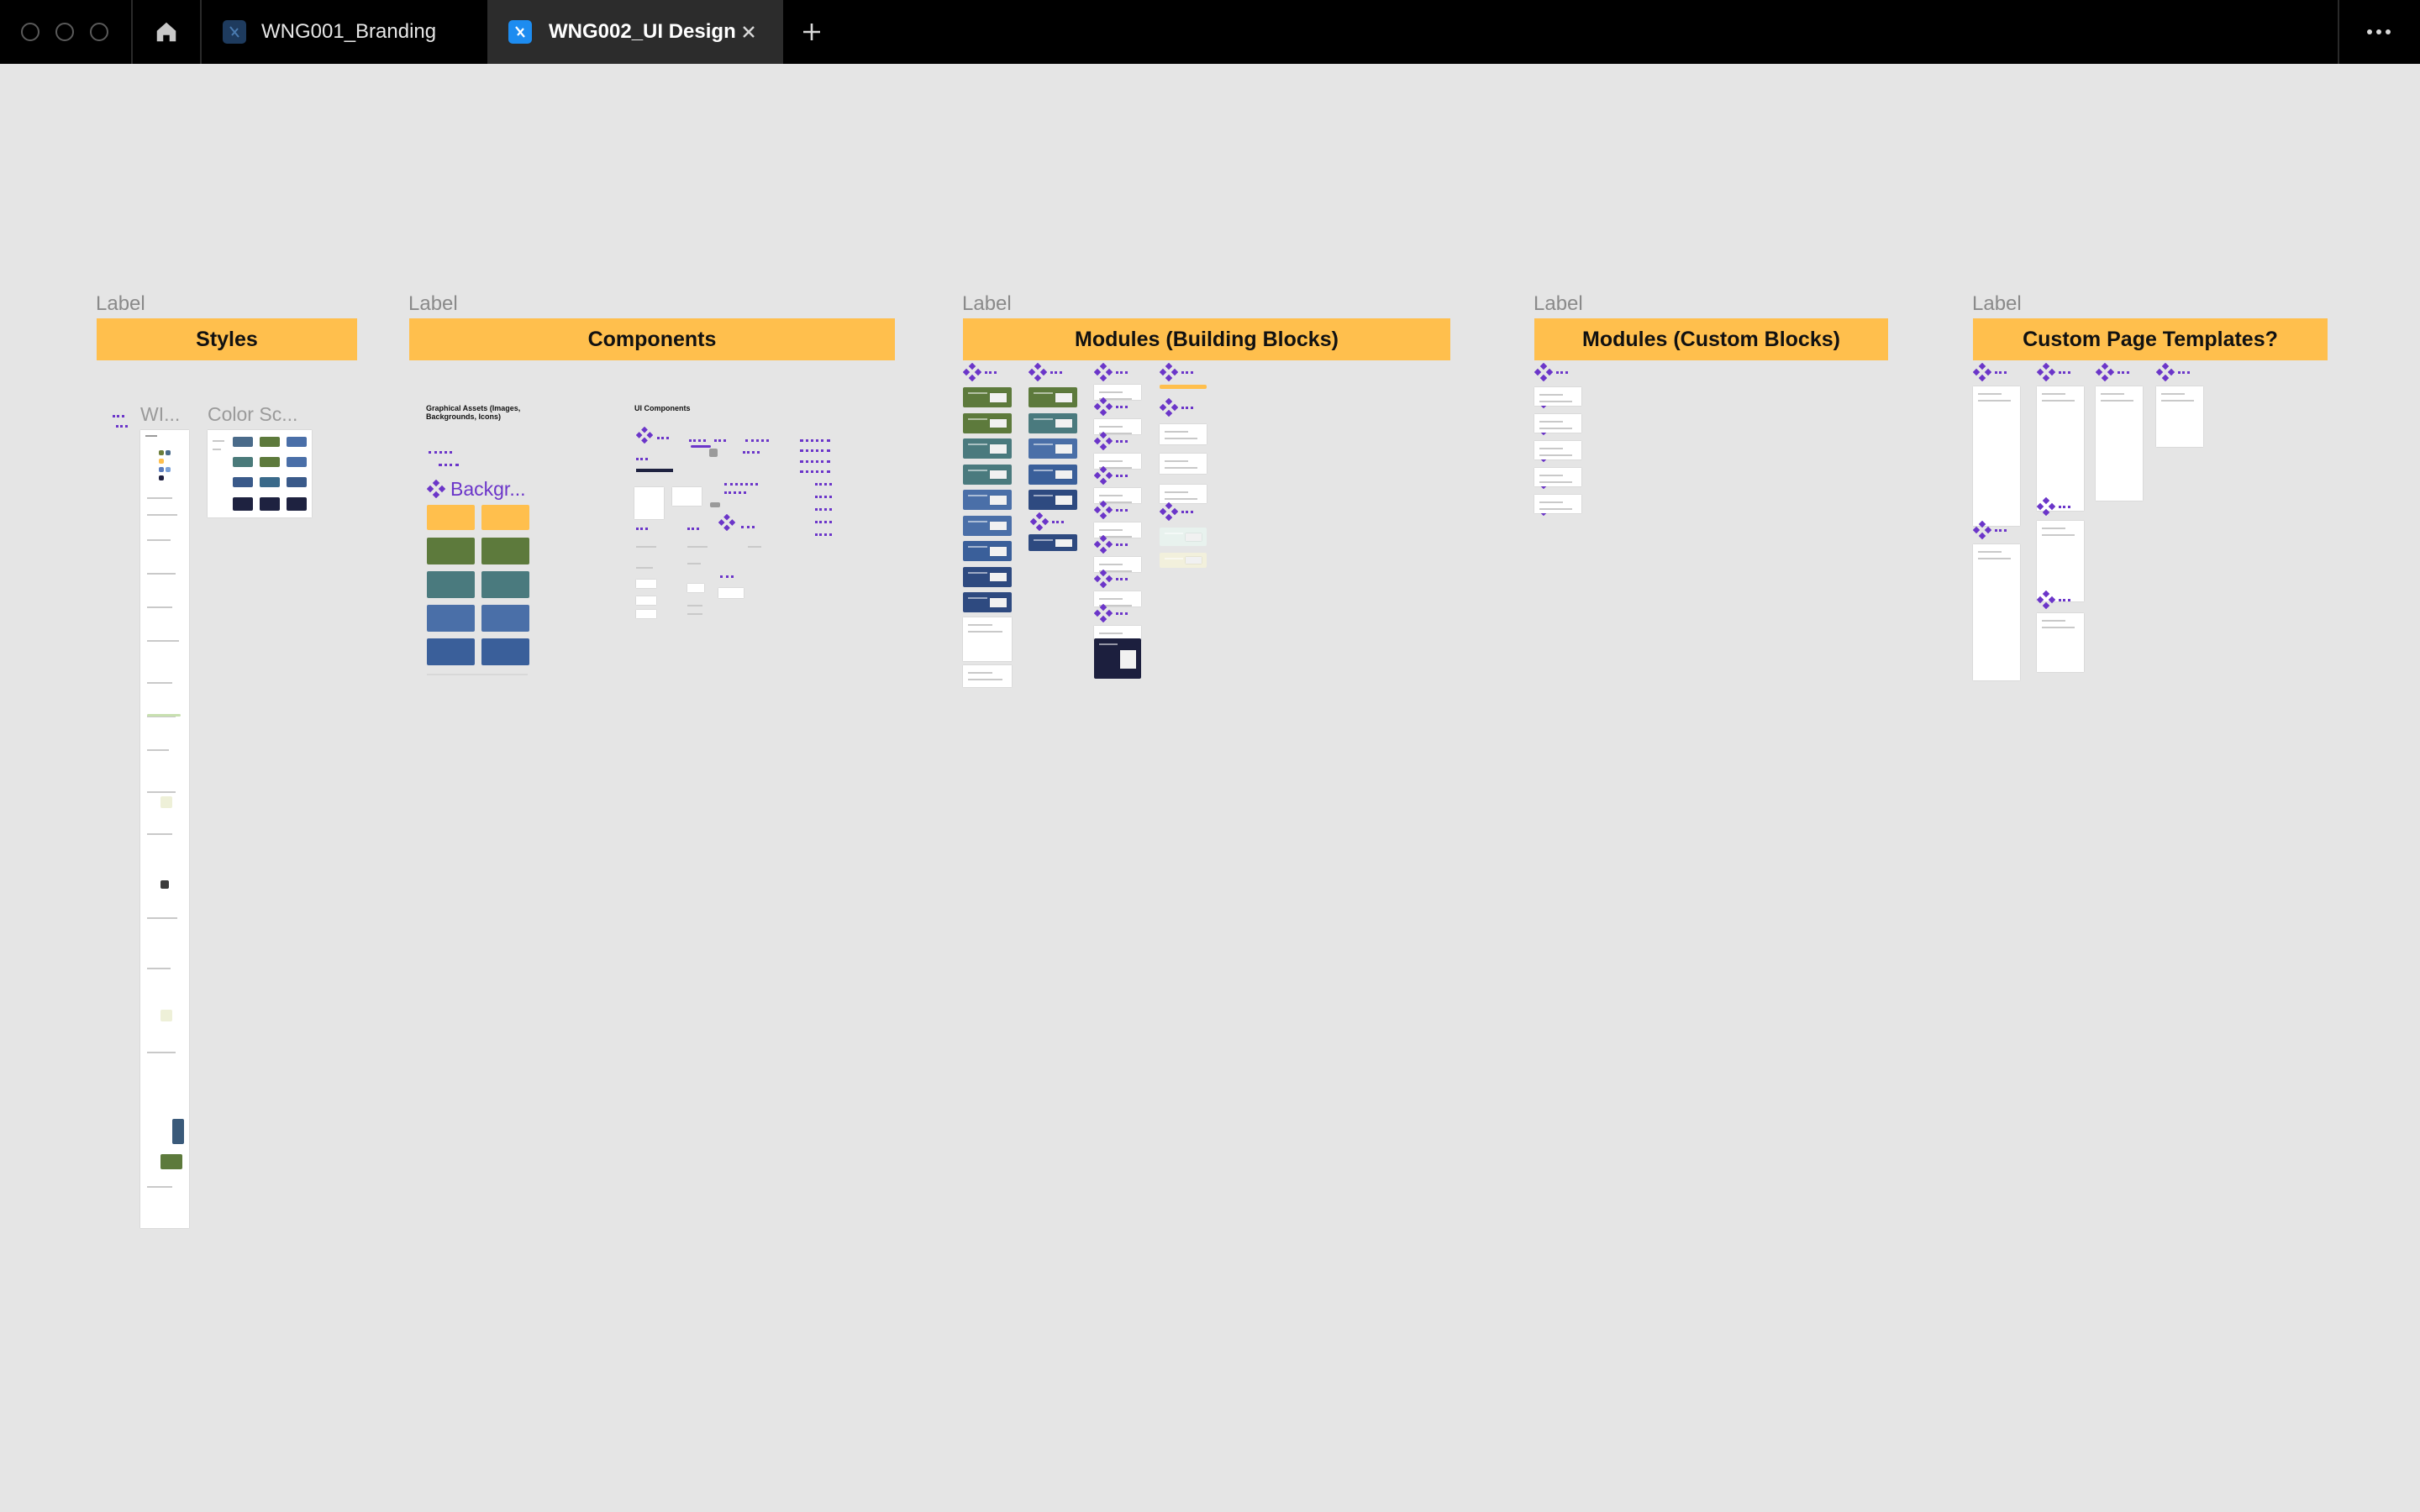 The image size is (2420, 1512). I want to click on section-header-modules-custom-blocks: Modules (Custom Blocks), so click(1711, 339).